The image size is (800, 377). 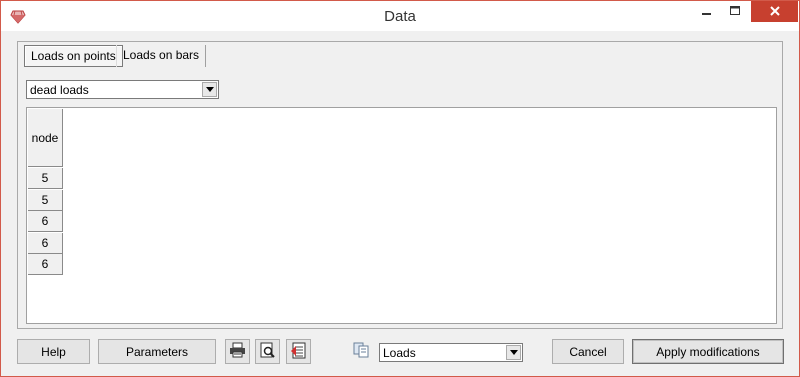 I want to click on cancel-button-label: Cancel, so click(x=588, y=351).